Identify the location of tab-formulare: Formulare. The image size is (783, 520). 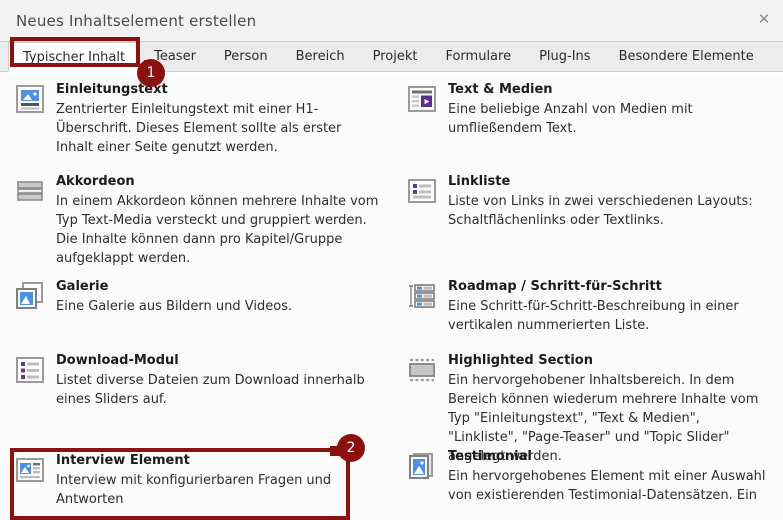
(478, 56).